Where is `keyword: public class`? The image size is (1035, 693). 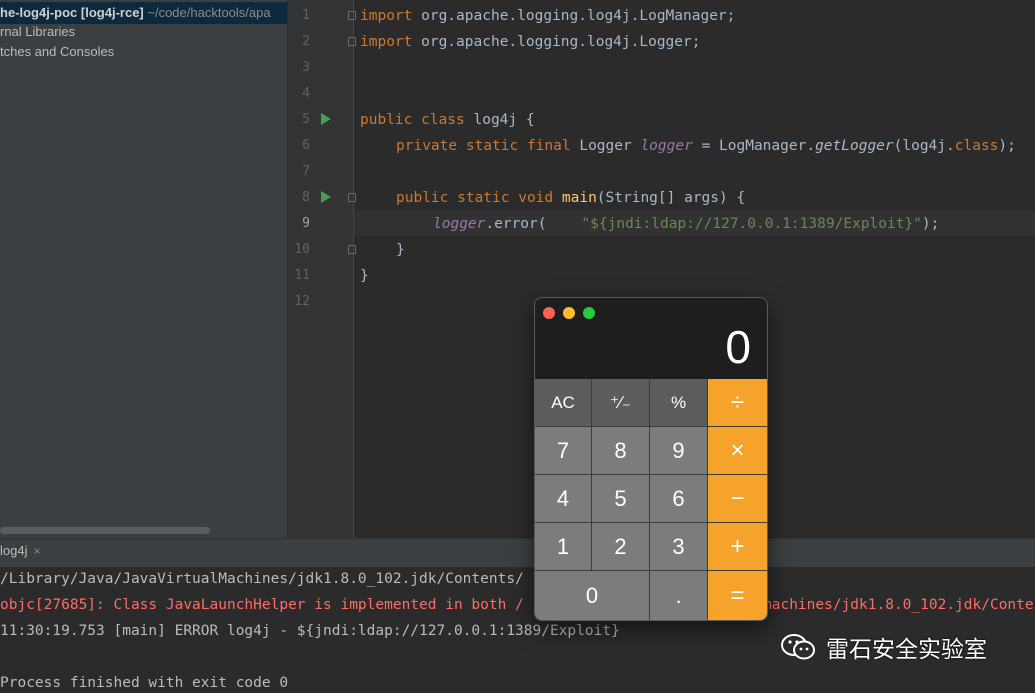
keyword: public class is located at coordinates (412, 120).